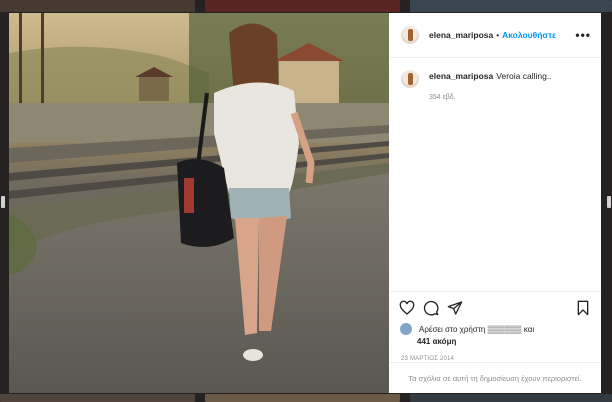 This screenshot has height=402, width=612. What do you see at coordinates (505, 329) in the screenshot?
I see `liker-username-blurred: ▒▒▒▒▒▒` at bounding box center [505, 329].